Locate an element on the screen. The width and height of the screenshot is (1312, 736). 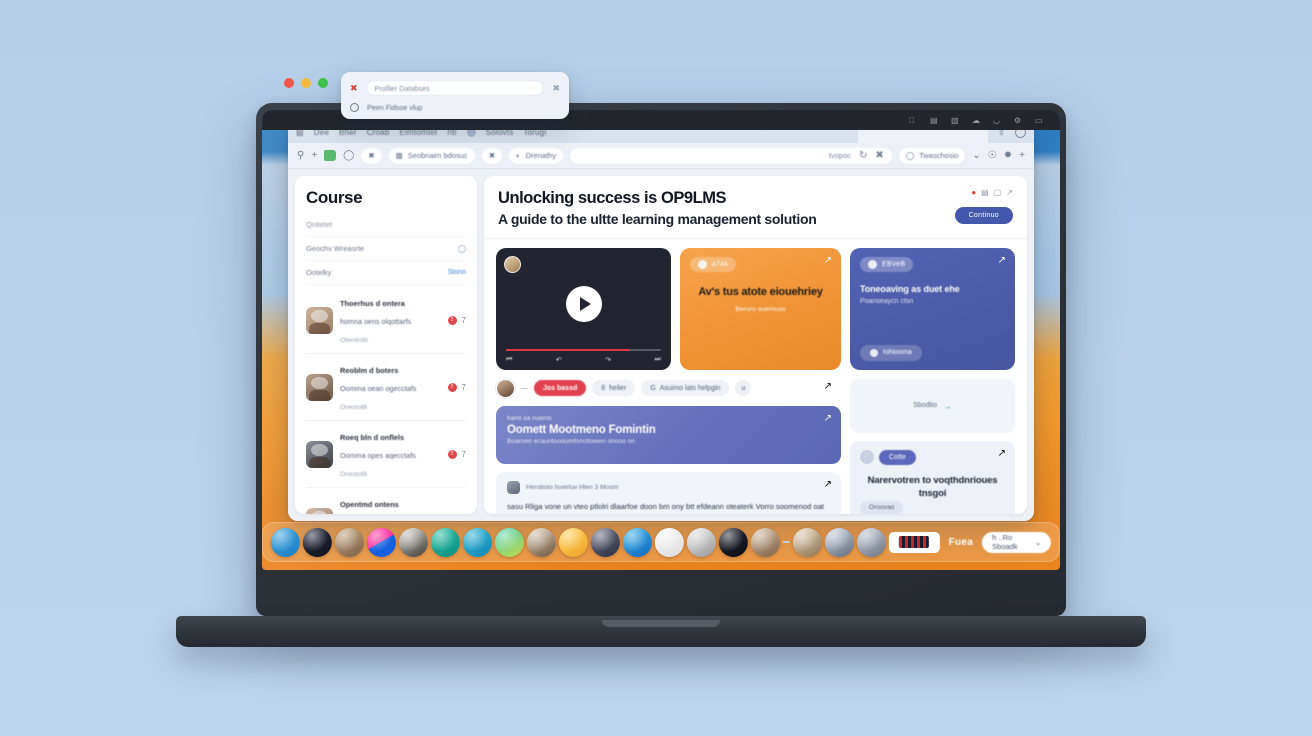
toolbar-chip-puzzle: ✖ is located at coordinates (371, 155).